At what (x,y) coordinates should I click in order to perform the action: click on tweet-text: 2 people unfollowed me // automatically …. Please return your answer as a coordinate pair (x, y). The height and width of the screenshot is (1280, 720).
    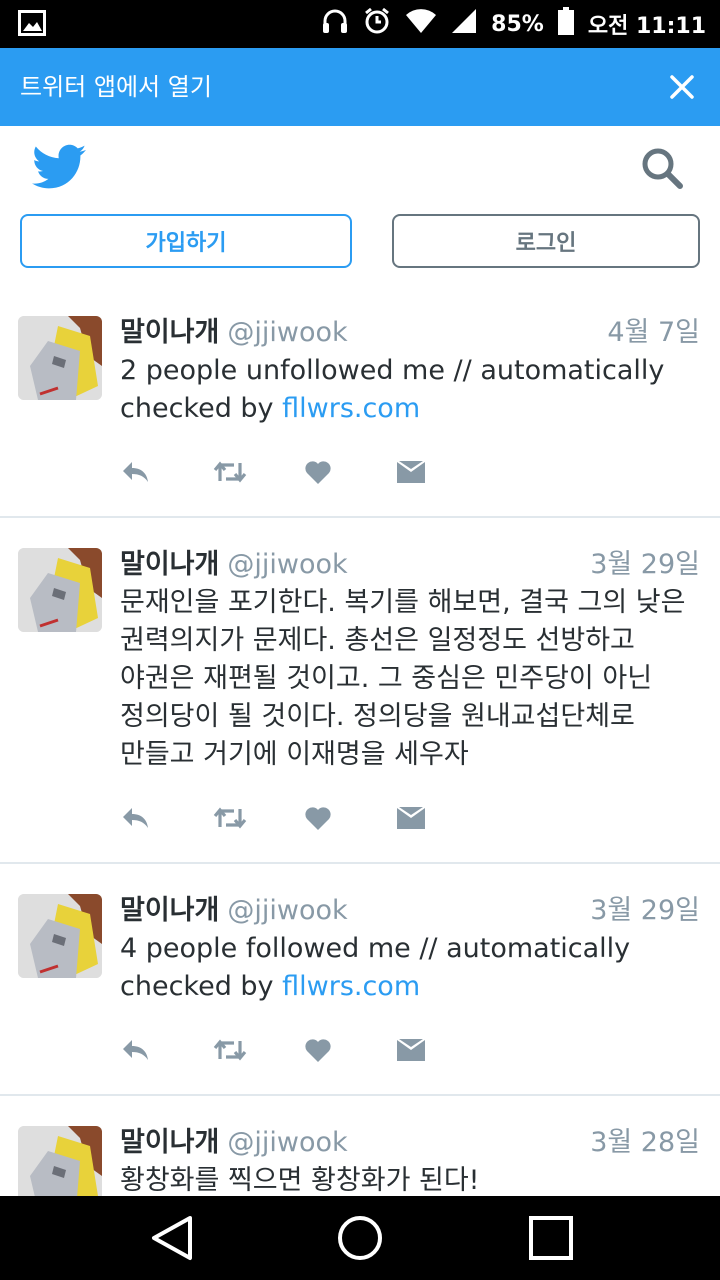
    Looking at the image, I should click on (410, 390).